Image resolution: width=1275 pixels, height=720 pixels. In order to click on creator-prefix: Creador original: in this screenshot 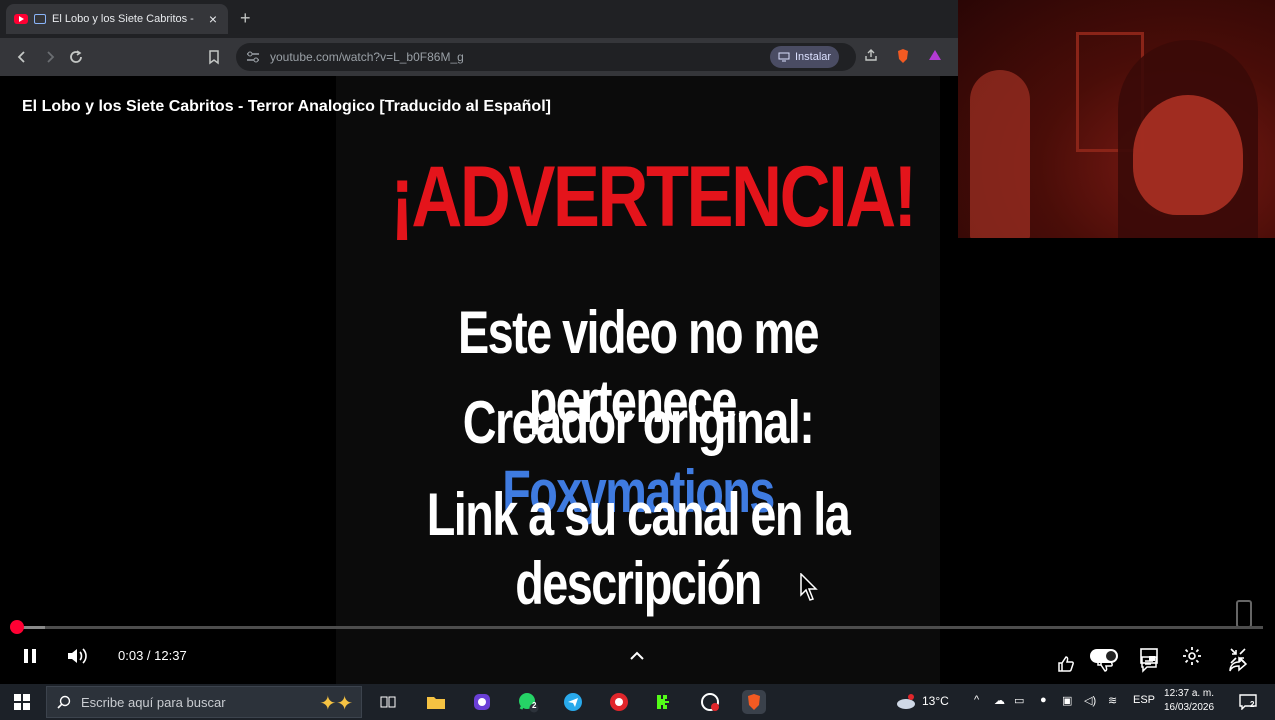, I will do `click(638, 422)`.